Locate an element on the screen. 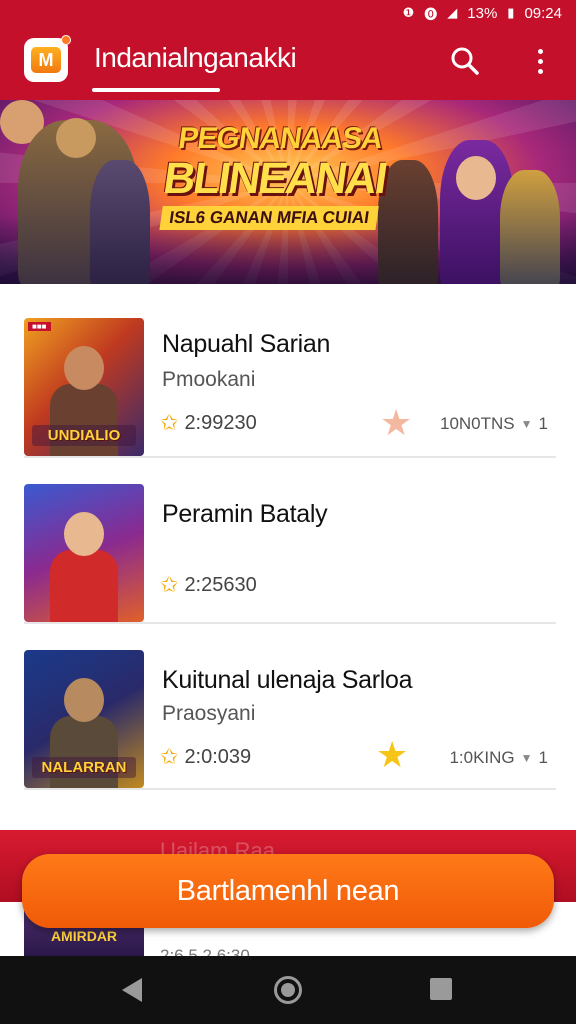 This screenshot has height=1024, width=576. game-subtitle: Pmookani is located at coordinates (209, 379).